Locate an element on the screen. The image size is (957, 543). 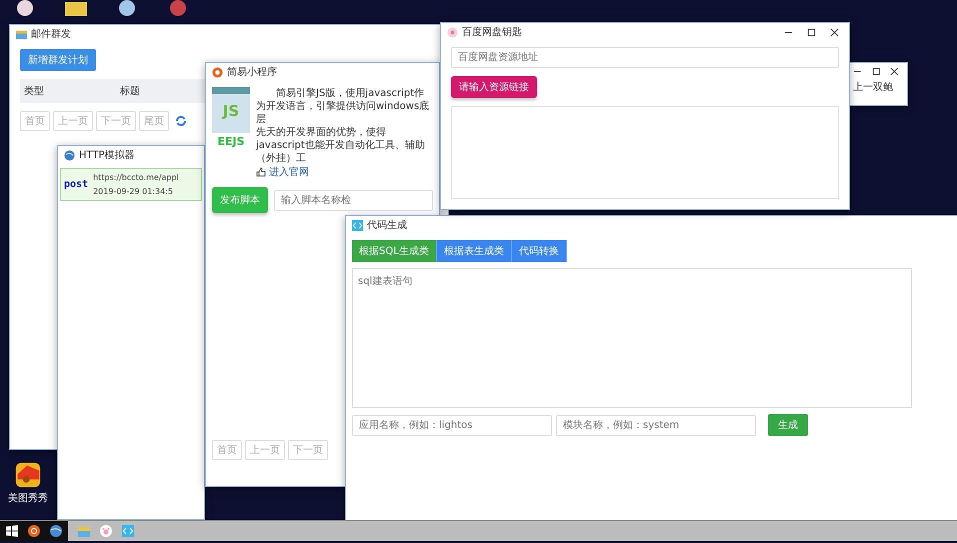
script-name-field: 输入脚本名称检 is located at coordinates (353, 200).